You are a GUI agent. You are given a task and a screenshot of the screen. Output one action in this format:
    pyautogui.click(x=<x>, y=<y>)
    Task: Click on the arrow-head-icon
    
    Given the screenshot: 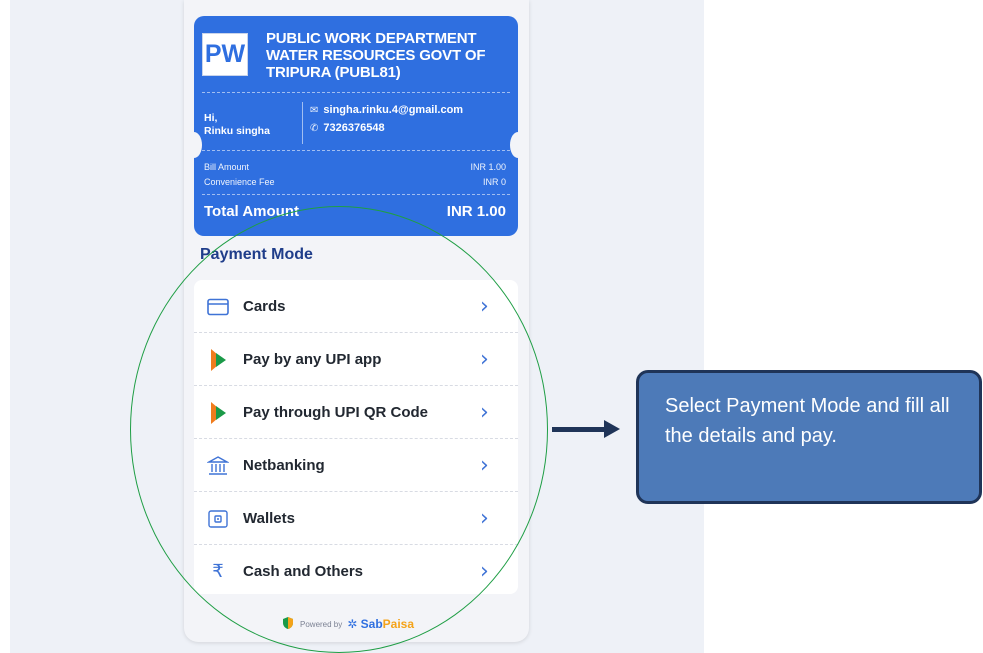 What is the action you would take?
    pyautogui.click(x=612, y=429)
    